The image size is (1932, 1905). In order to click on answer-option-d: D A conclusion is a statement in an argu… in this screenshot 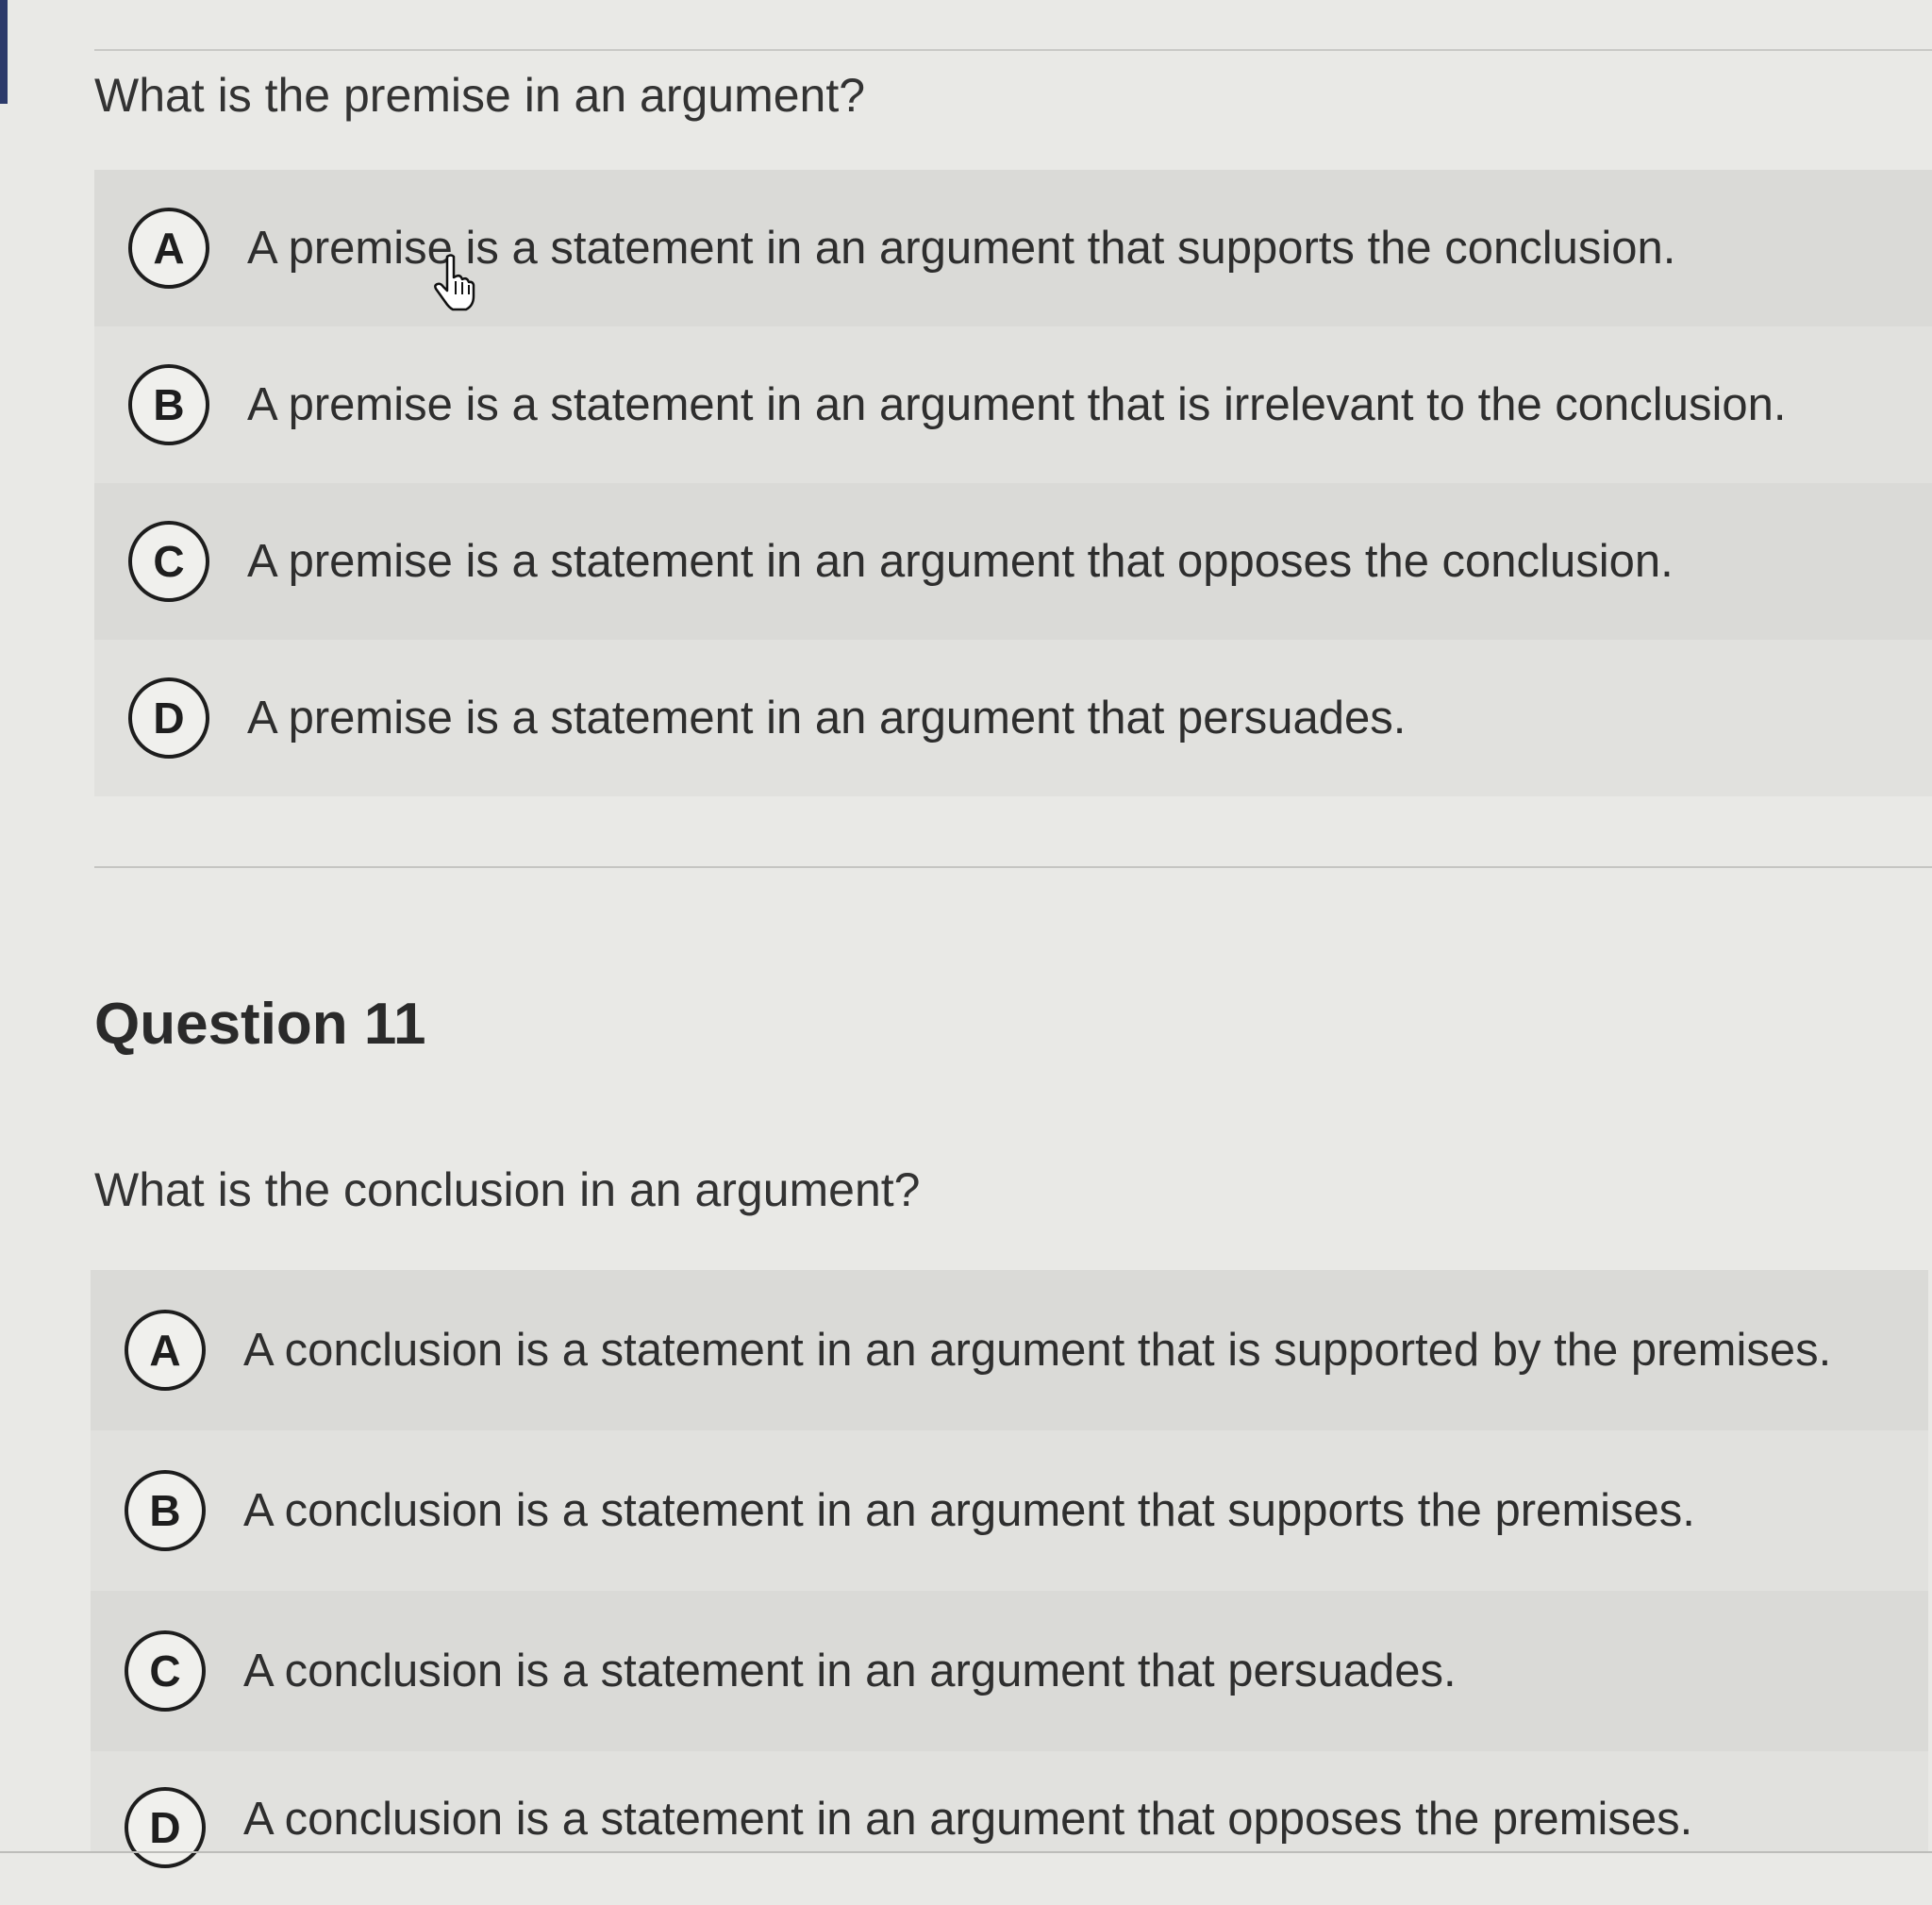, I will do `click(1010, 1809)`.